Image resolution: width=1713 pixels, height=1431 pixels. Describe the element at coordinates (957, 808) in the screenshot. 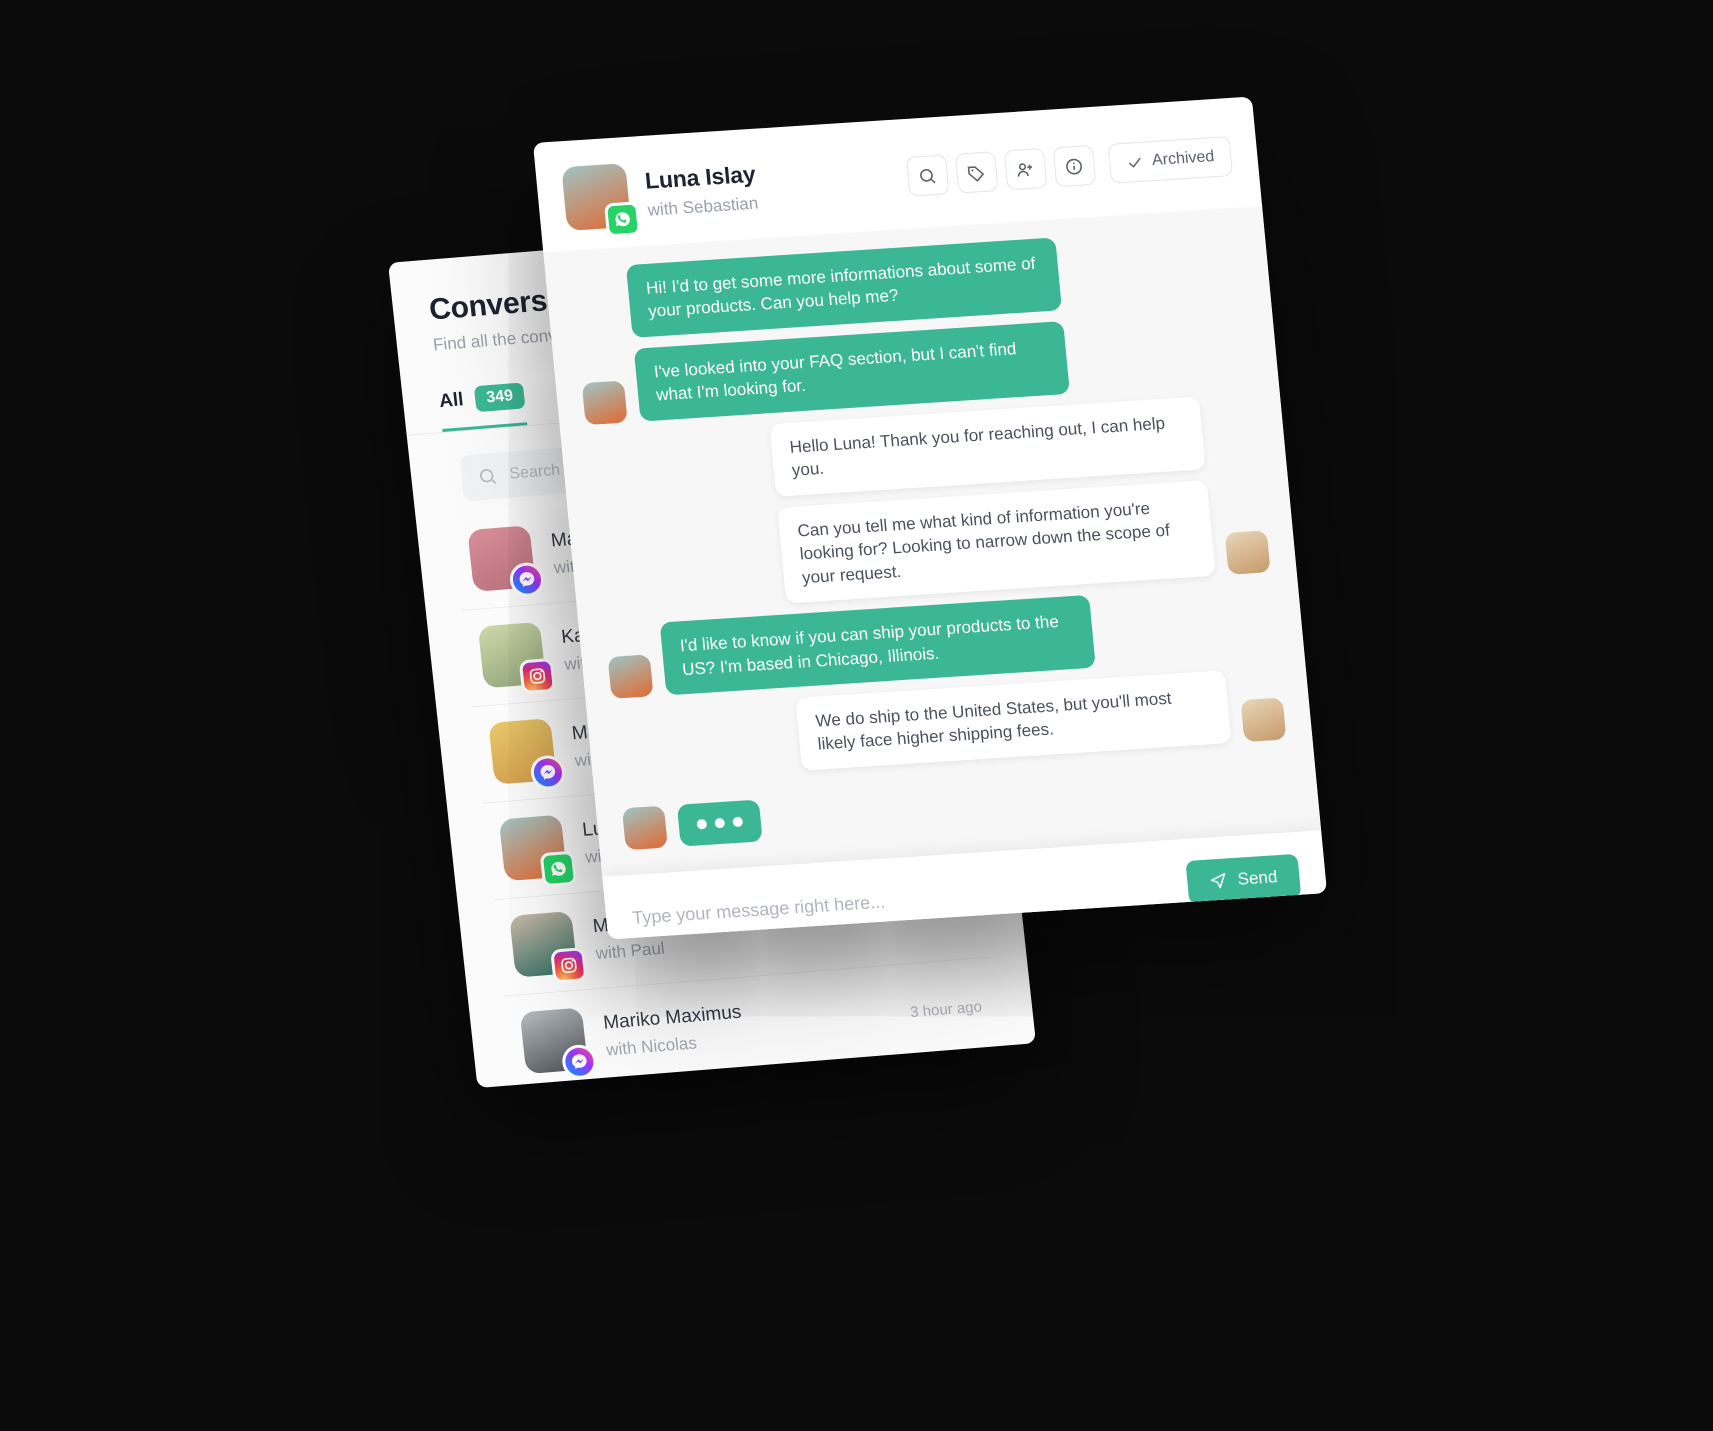

I see `typing-indicator` at that location.